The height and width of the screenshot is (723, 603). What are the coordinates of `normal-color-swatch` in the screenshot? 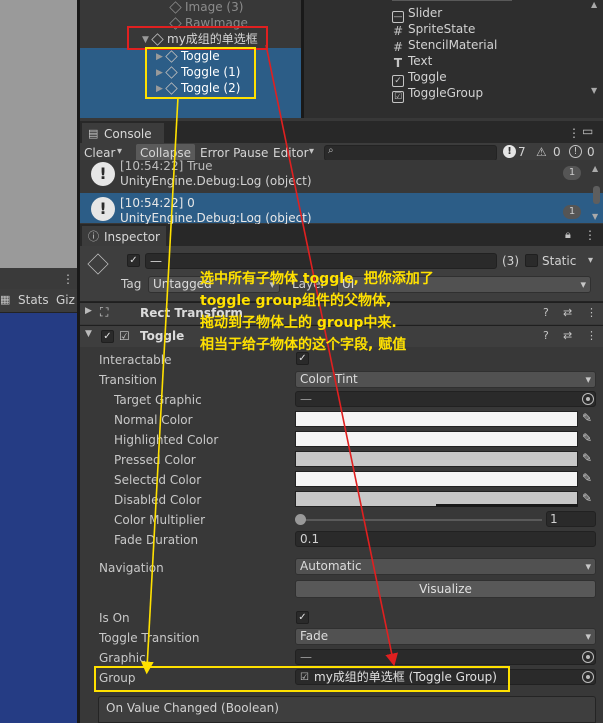 It's located at (436, 419).